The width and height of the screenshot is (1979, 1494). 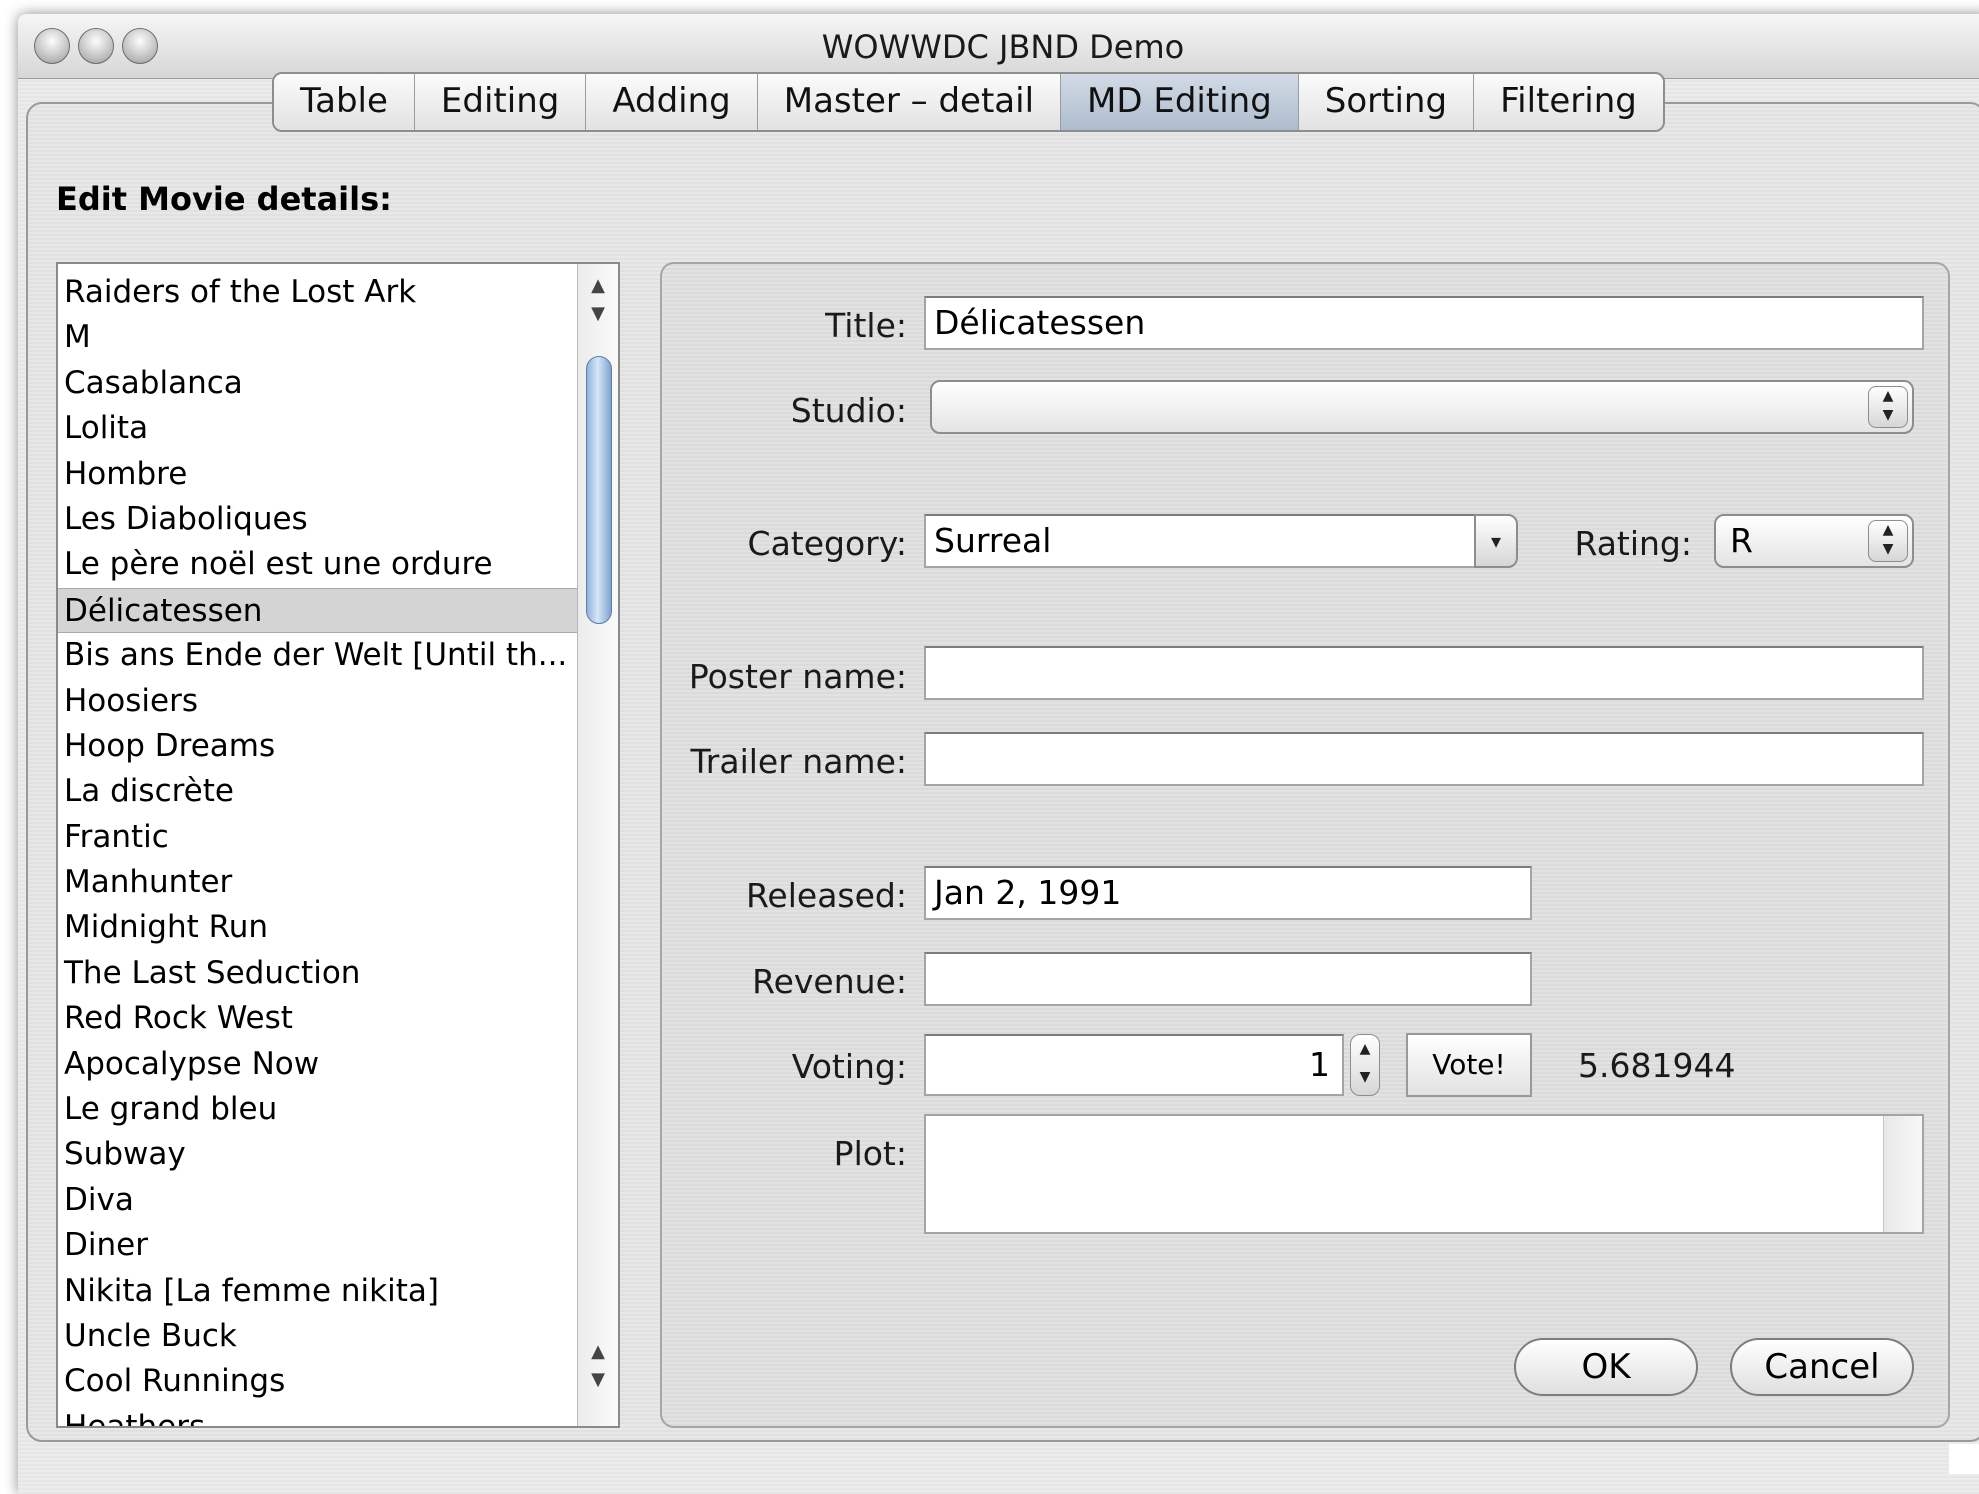 What do you see at coordinates (797, 676) in the screenshot?
I see `poster-name-label: Poster name:` at bounding box center [797, 676].